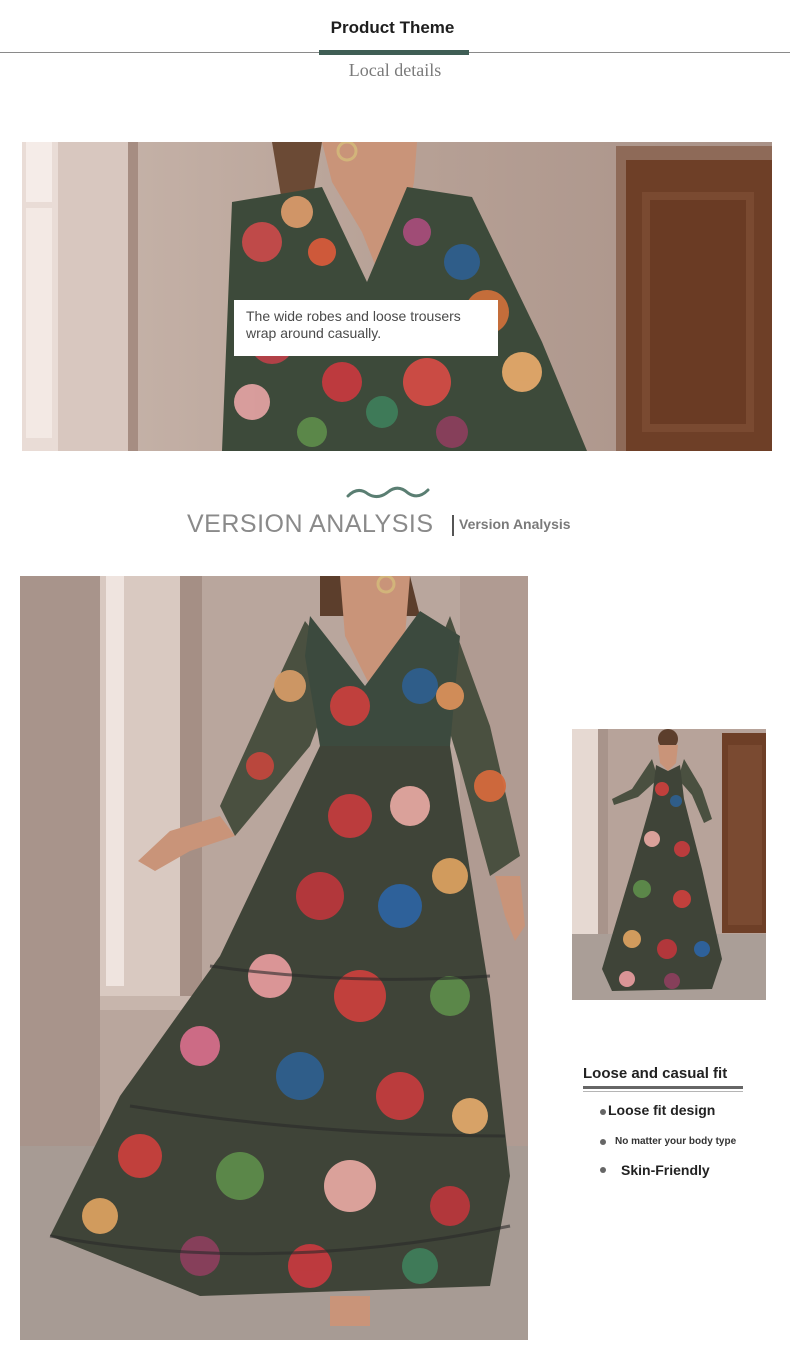 Image resolution: width=790 pixels, height=1354 pixels. What do you see at coordinates (676, 1141) in the screenshot?
I see `feature-item: No matter your body type` at bounding box center [676, 1141].